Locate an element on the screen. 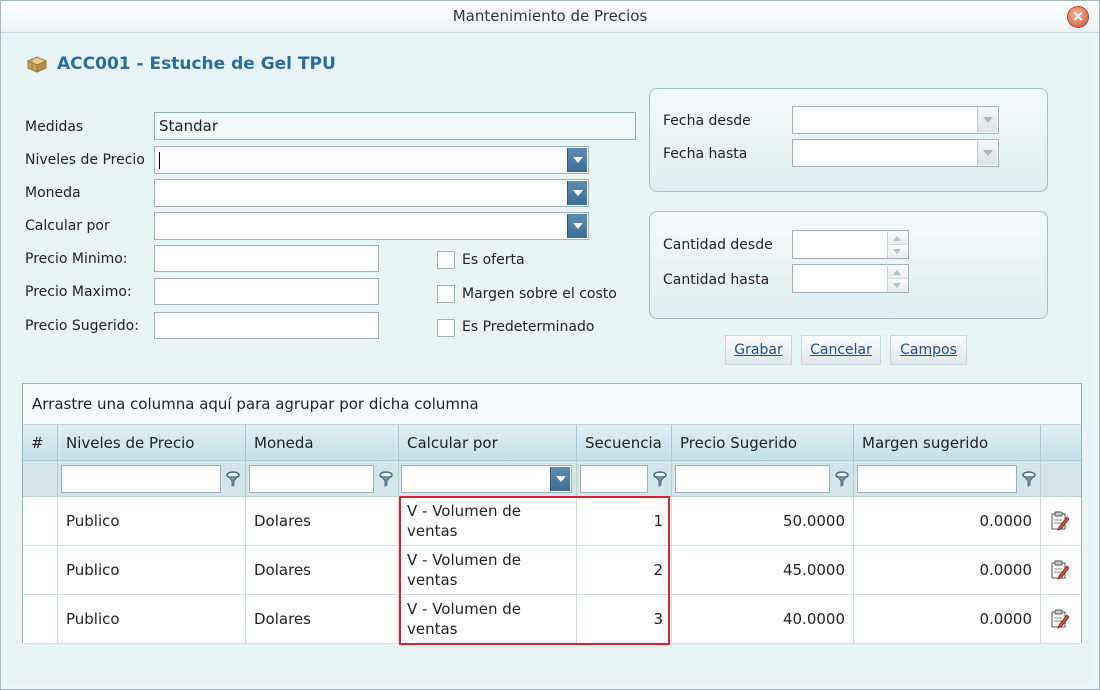 This screenshot has height=690, width=1100. es-predeterminado-checkbox is located at coordinates (446, 328).